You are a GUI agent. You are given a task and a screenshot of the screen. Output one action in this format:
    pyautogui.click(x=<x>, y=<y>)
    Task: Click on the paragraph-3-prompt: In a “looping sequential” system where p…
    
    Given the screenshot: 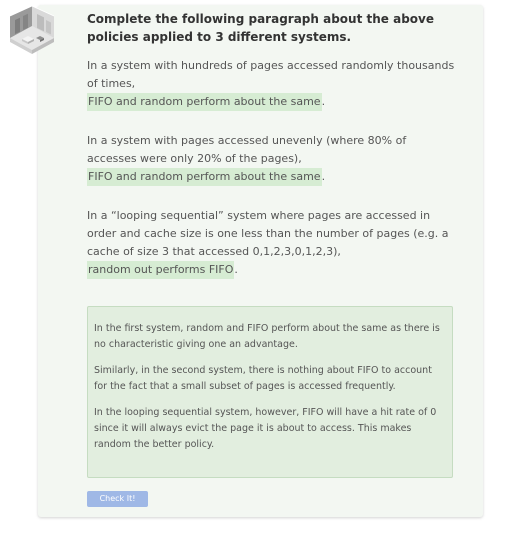 What is the action you would take?
    pyautogui.click(x=268, y=233)
    